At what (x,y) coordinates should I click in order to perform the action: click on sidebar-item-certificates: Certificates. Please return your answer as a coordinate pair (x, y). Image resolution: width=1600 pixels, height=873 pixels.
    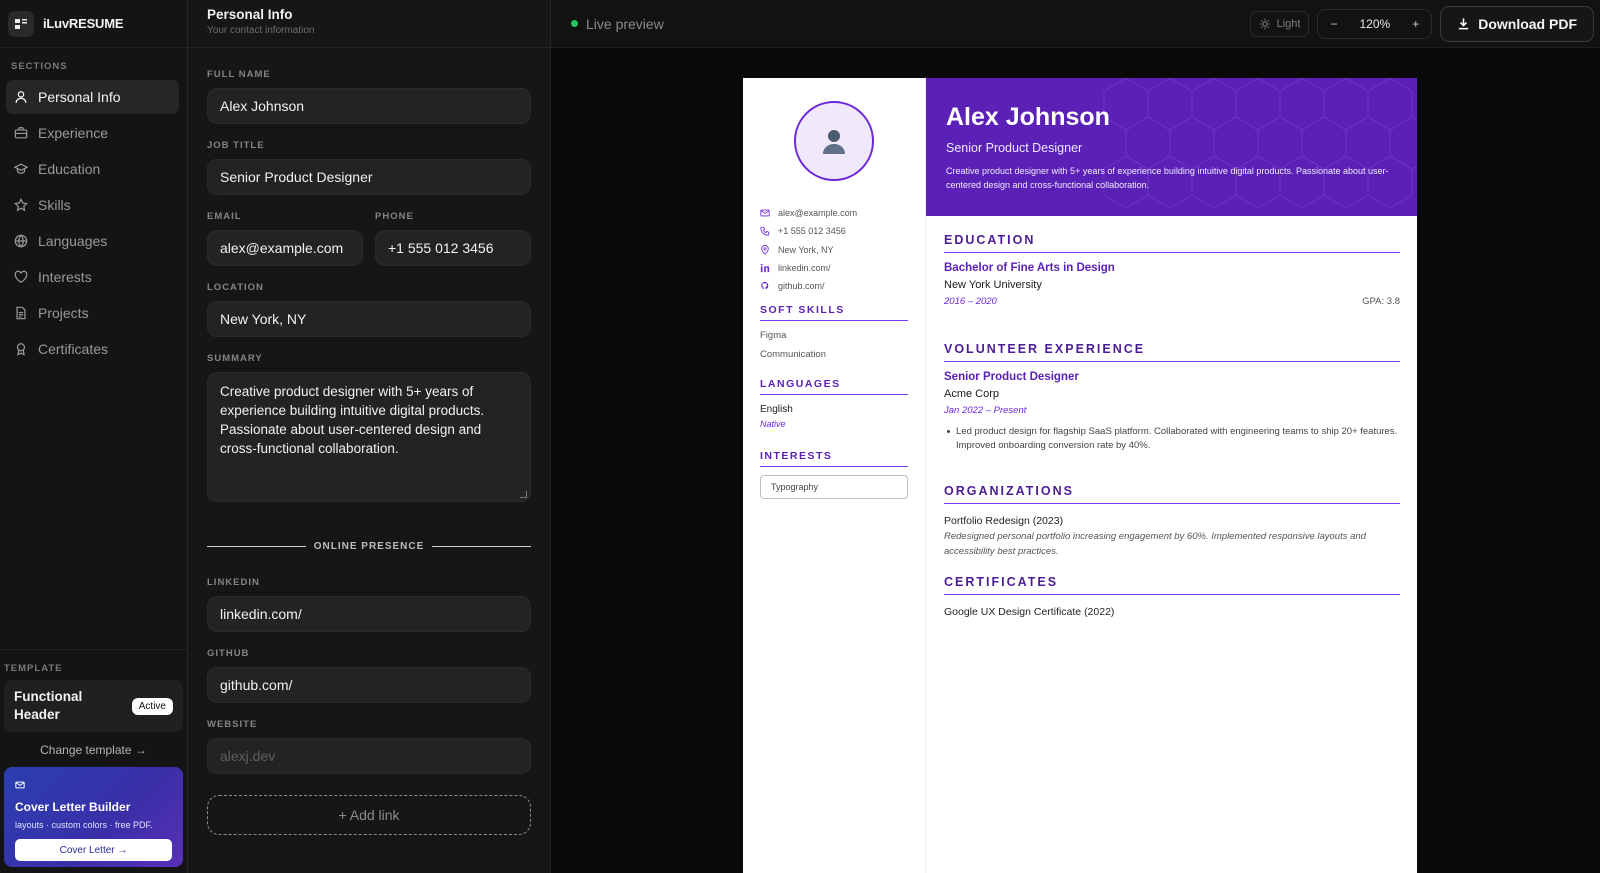
    Looking at the image, I should click on (92, 349).